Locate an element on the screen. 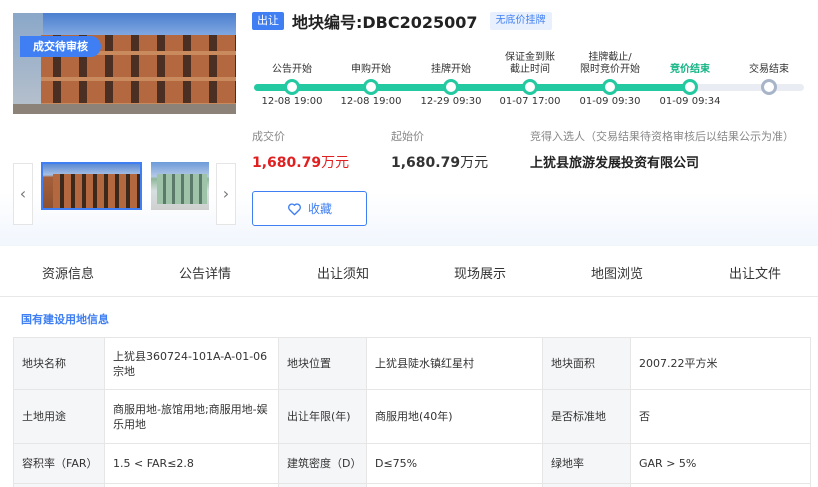 The height and width of the screenshot is (487, 818). table-value: 商服用地(40年) is located at coordinates (454, 416).